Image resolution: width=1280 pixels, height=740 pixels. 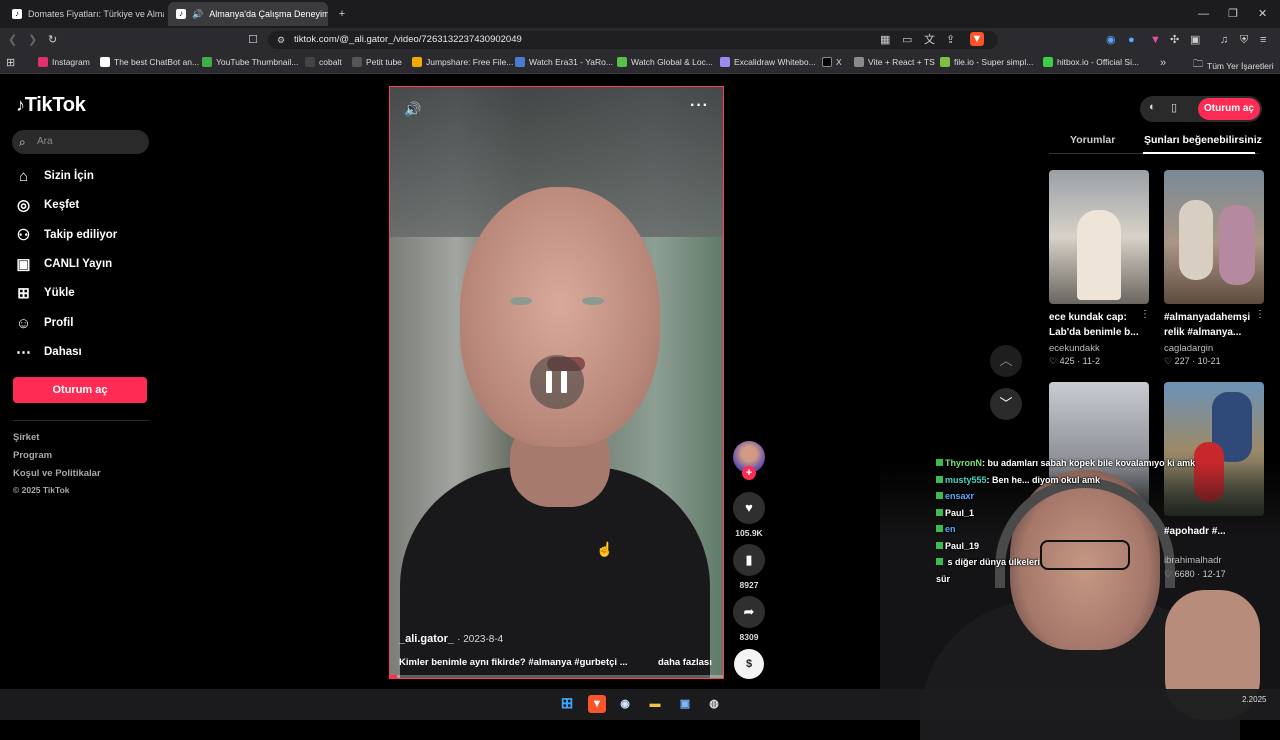 What do you see at coordinates (281, 40) in the screenshot?
I see `site-settings-icon: ⚙` at bounding box center [281, 40].